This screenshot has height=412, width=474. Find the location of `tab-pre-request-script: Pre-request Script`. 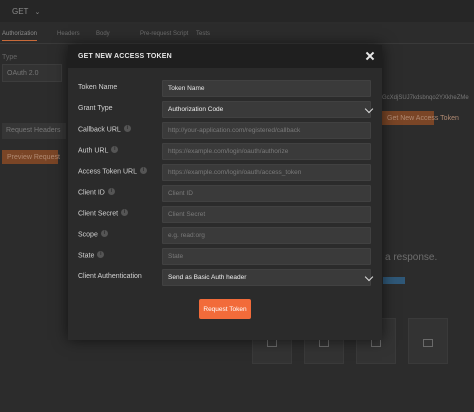

tab-pre-request-script: Pre-request Script is located at coordinates (164, 34).